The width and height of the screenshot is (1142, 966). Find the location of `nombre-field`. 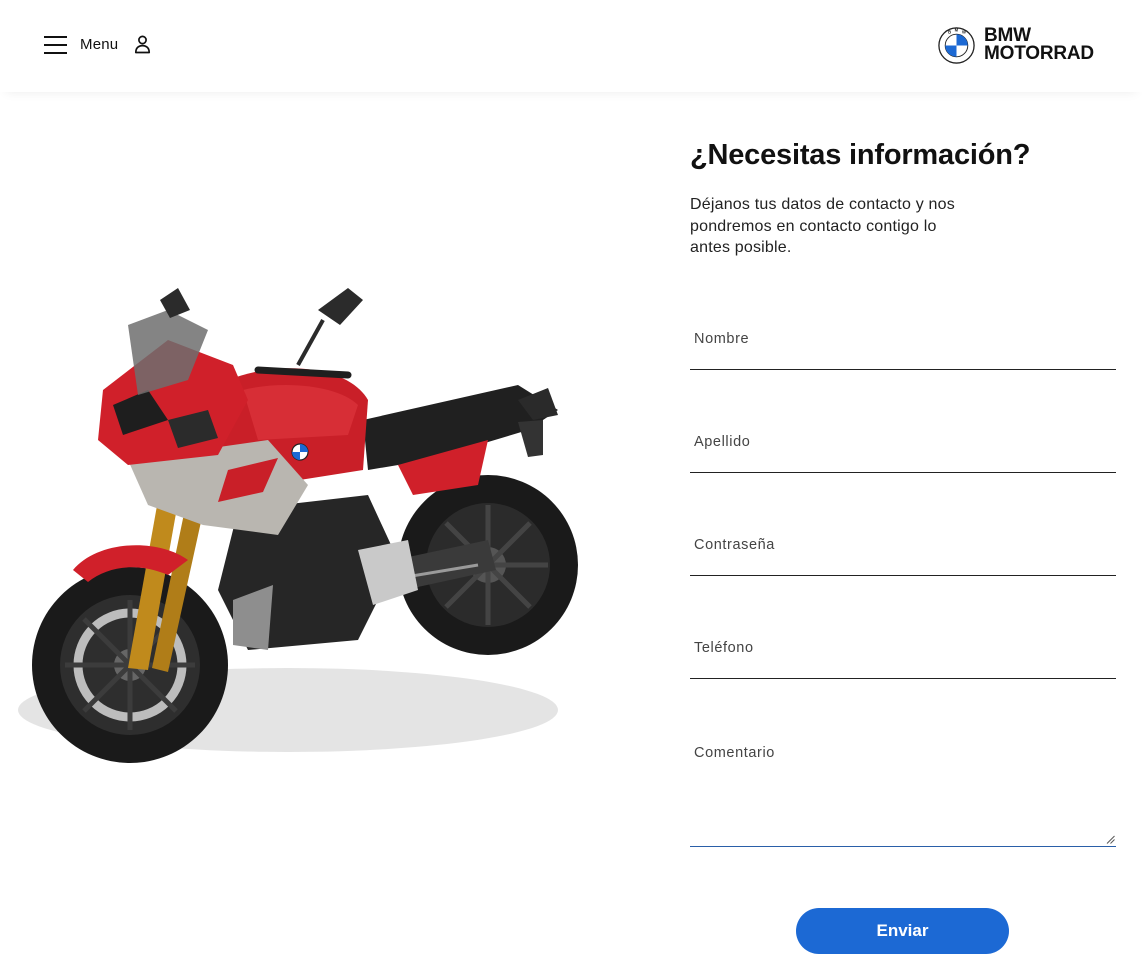

nombre-field is located at coordinates (903, 346).